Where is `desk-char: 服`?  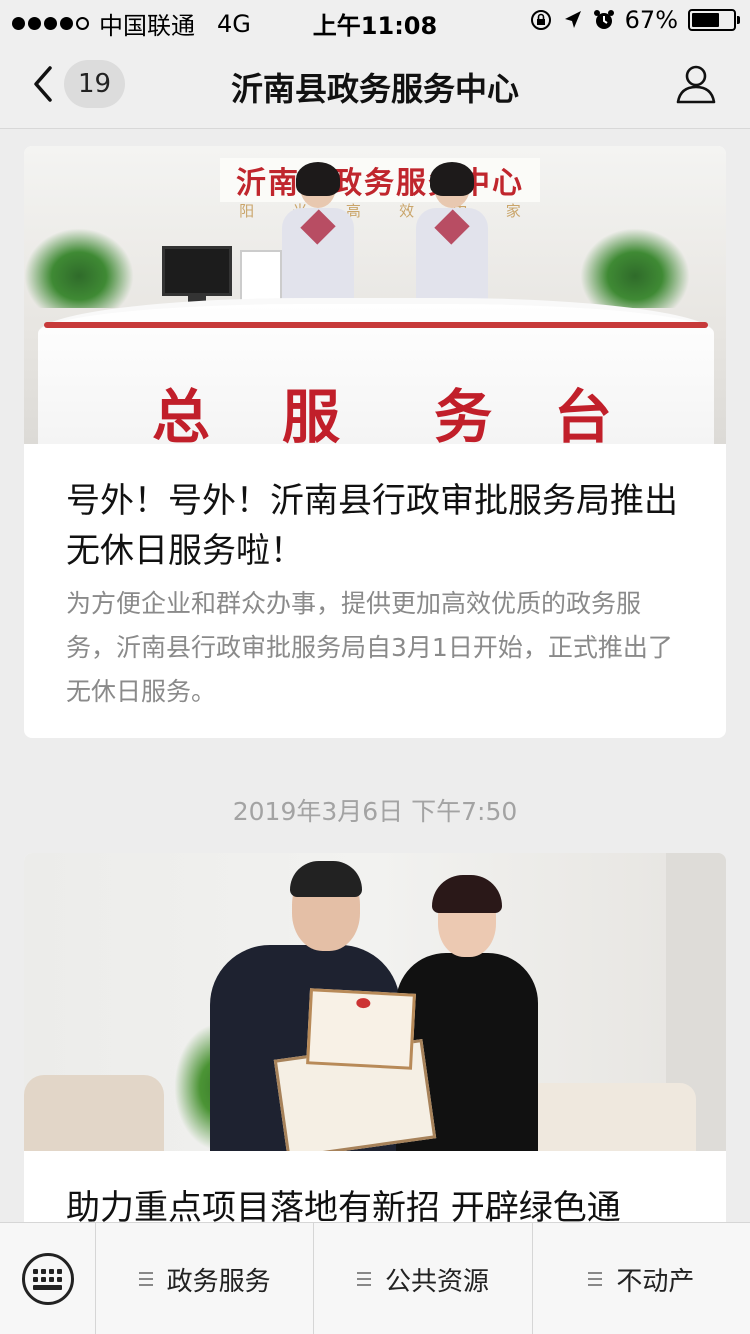 desk-char: 服 is located at coordinates (311, 413).